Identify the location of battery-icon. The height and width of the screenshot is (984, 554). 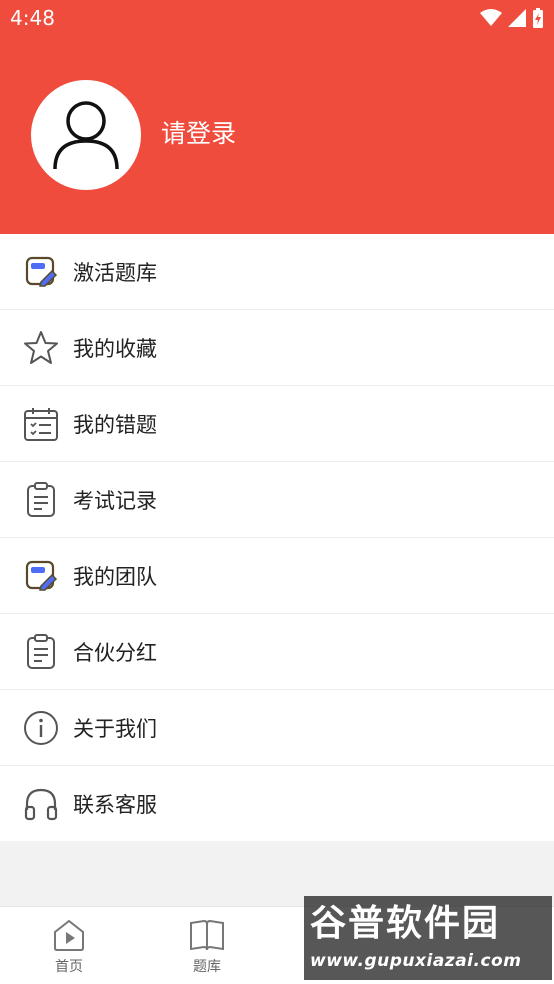
(538, 18).